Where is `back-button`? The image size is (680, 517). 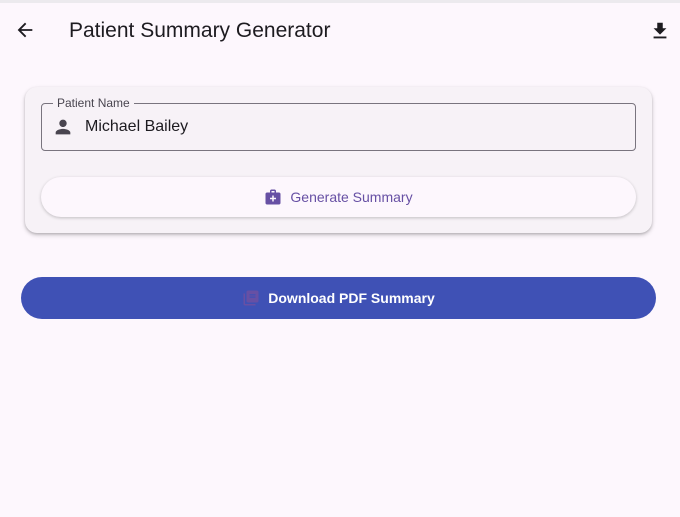 back-button is located at coordinates (25, 30).